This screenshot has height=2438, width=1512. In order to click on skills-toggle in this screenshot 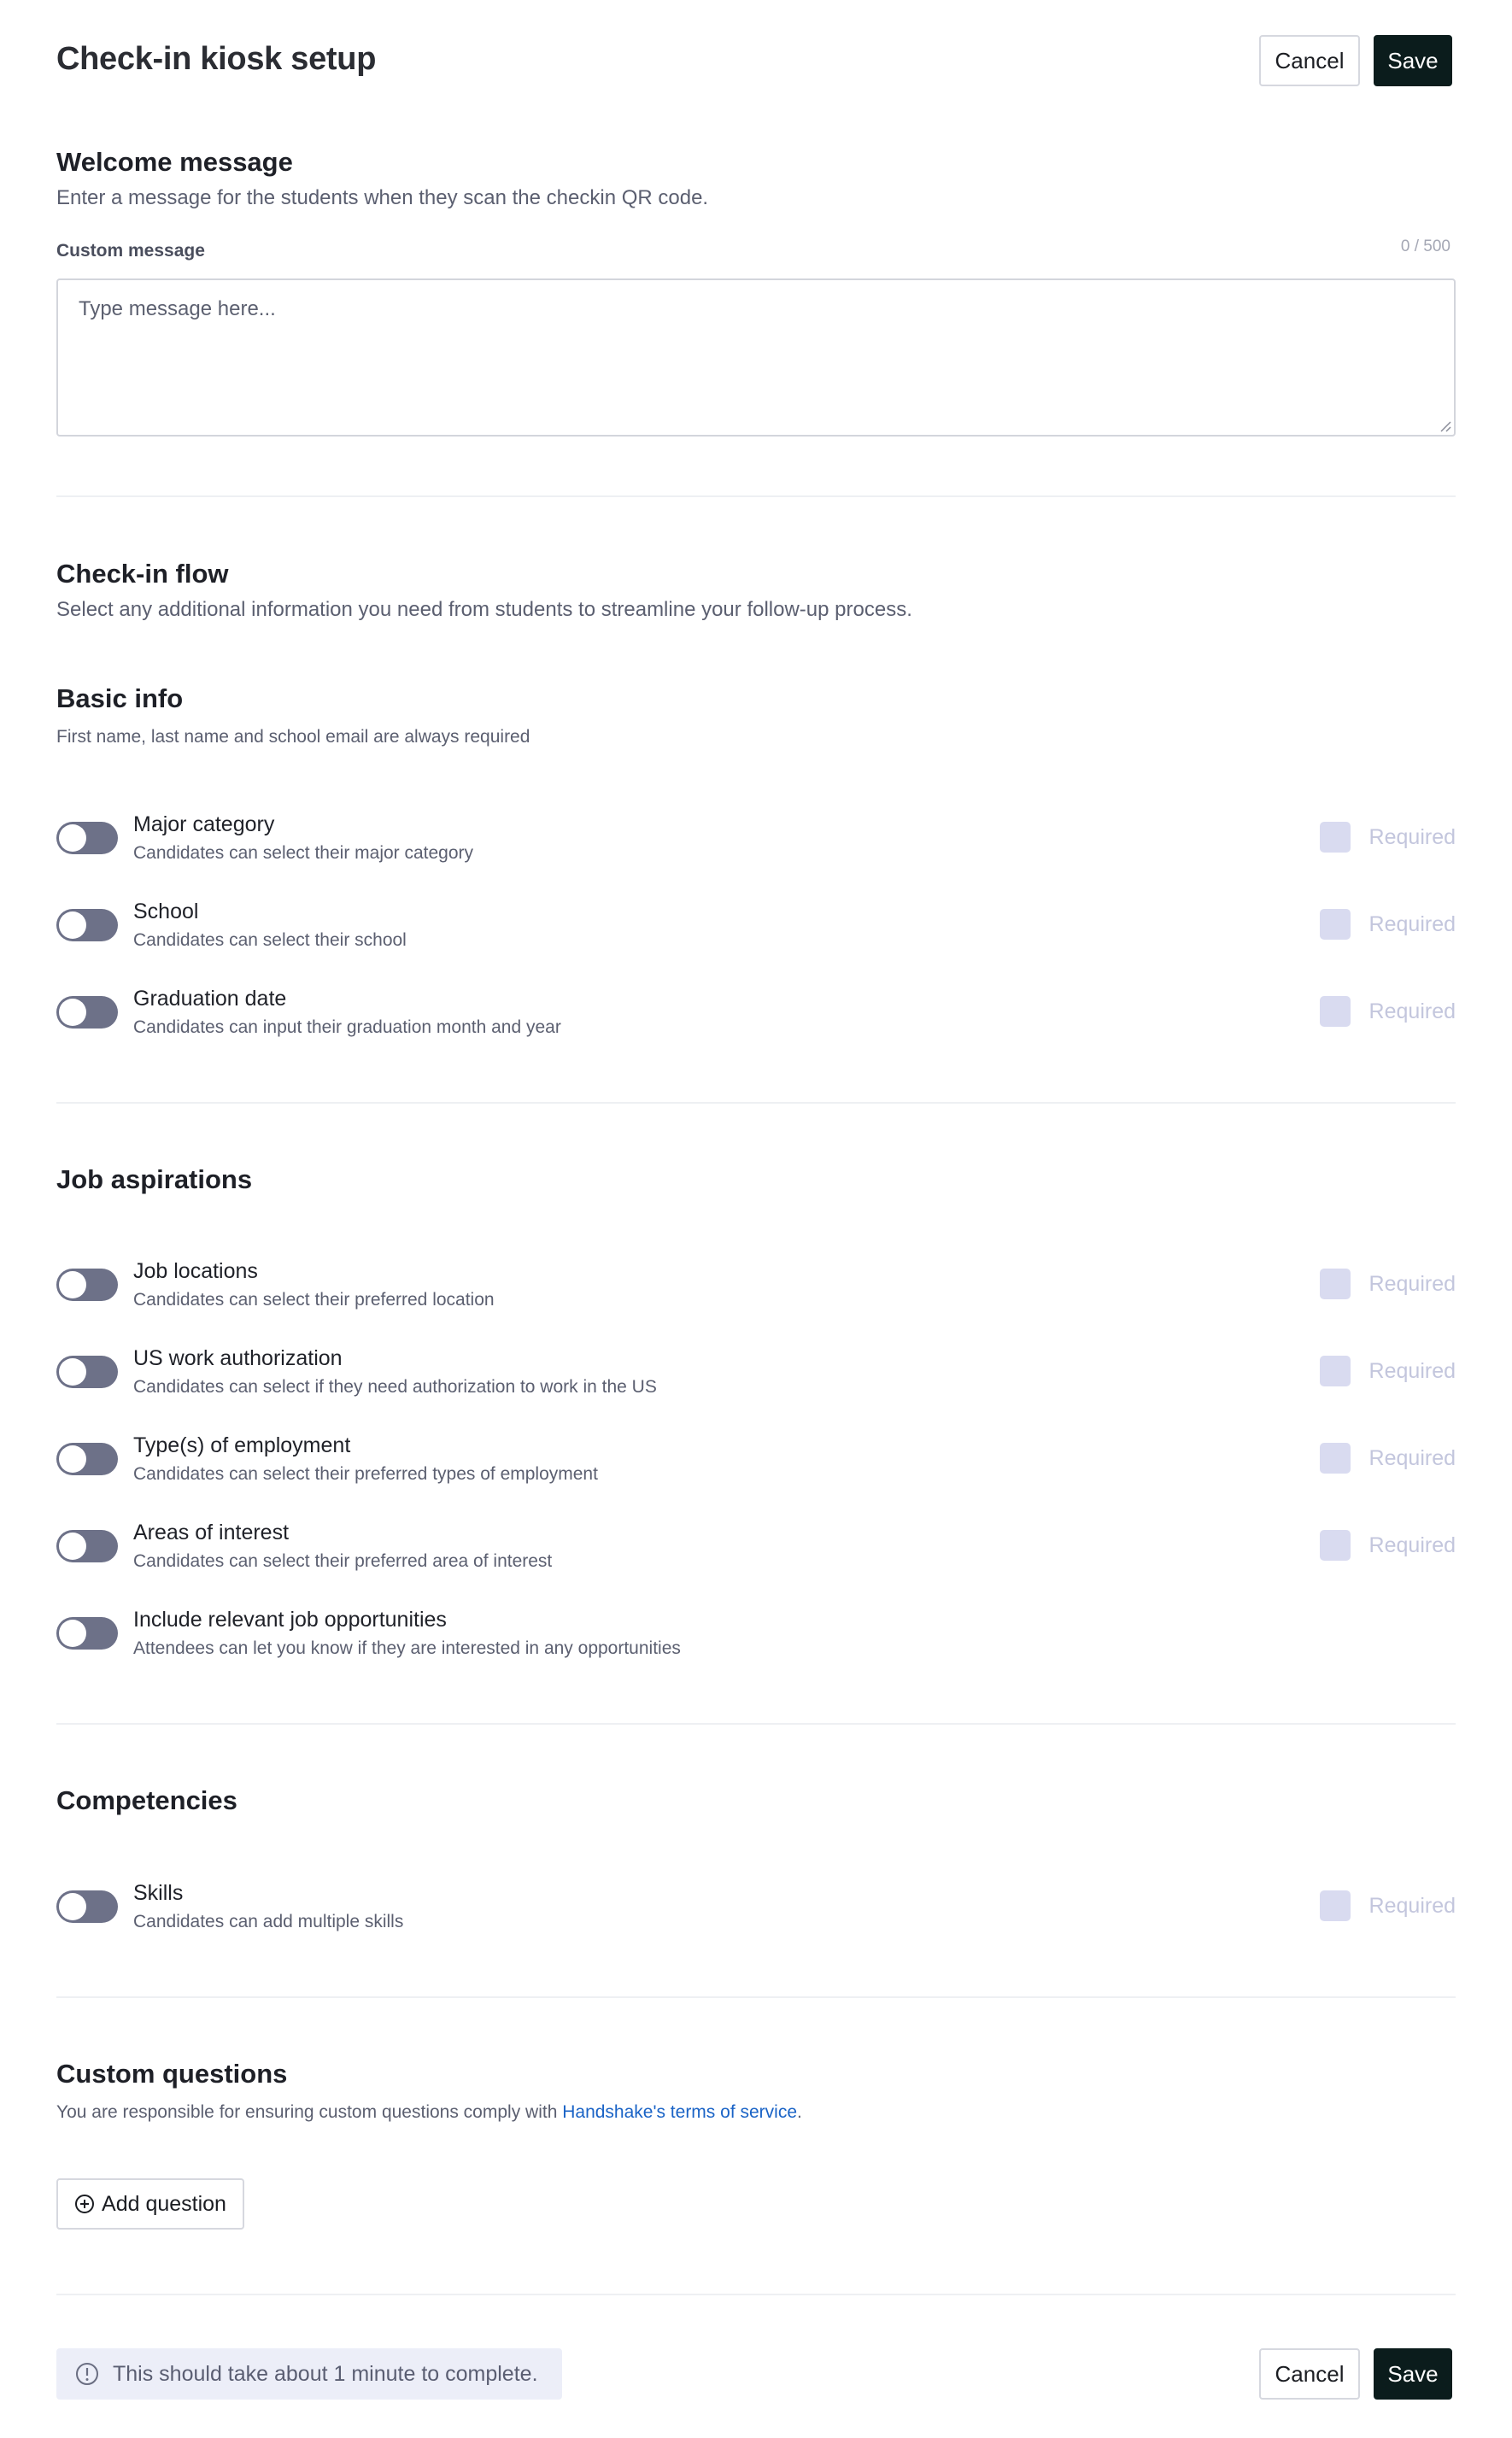, I will do `click(87, 1906)`.